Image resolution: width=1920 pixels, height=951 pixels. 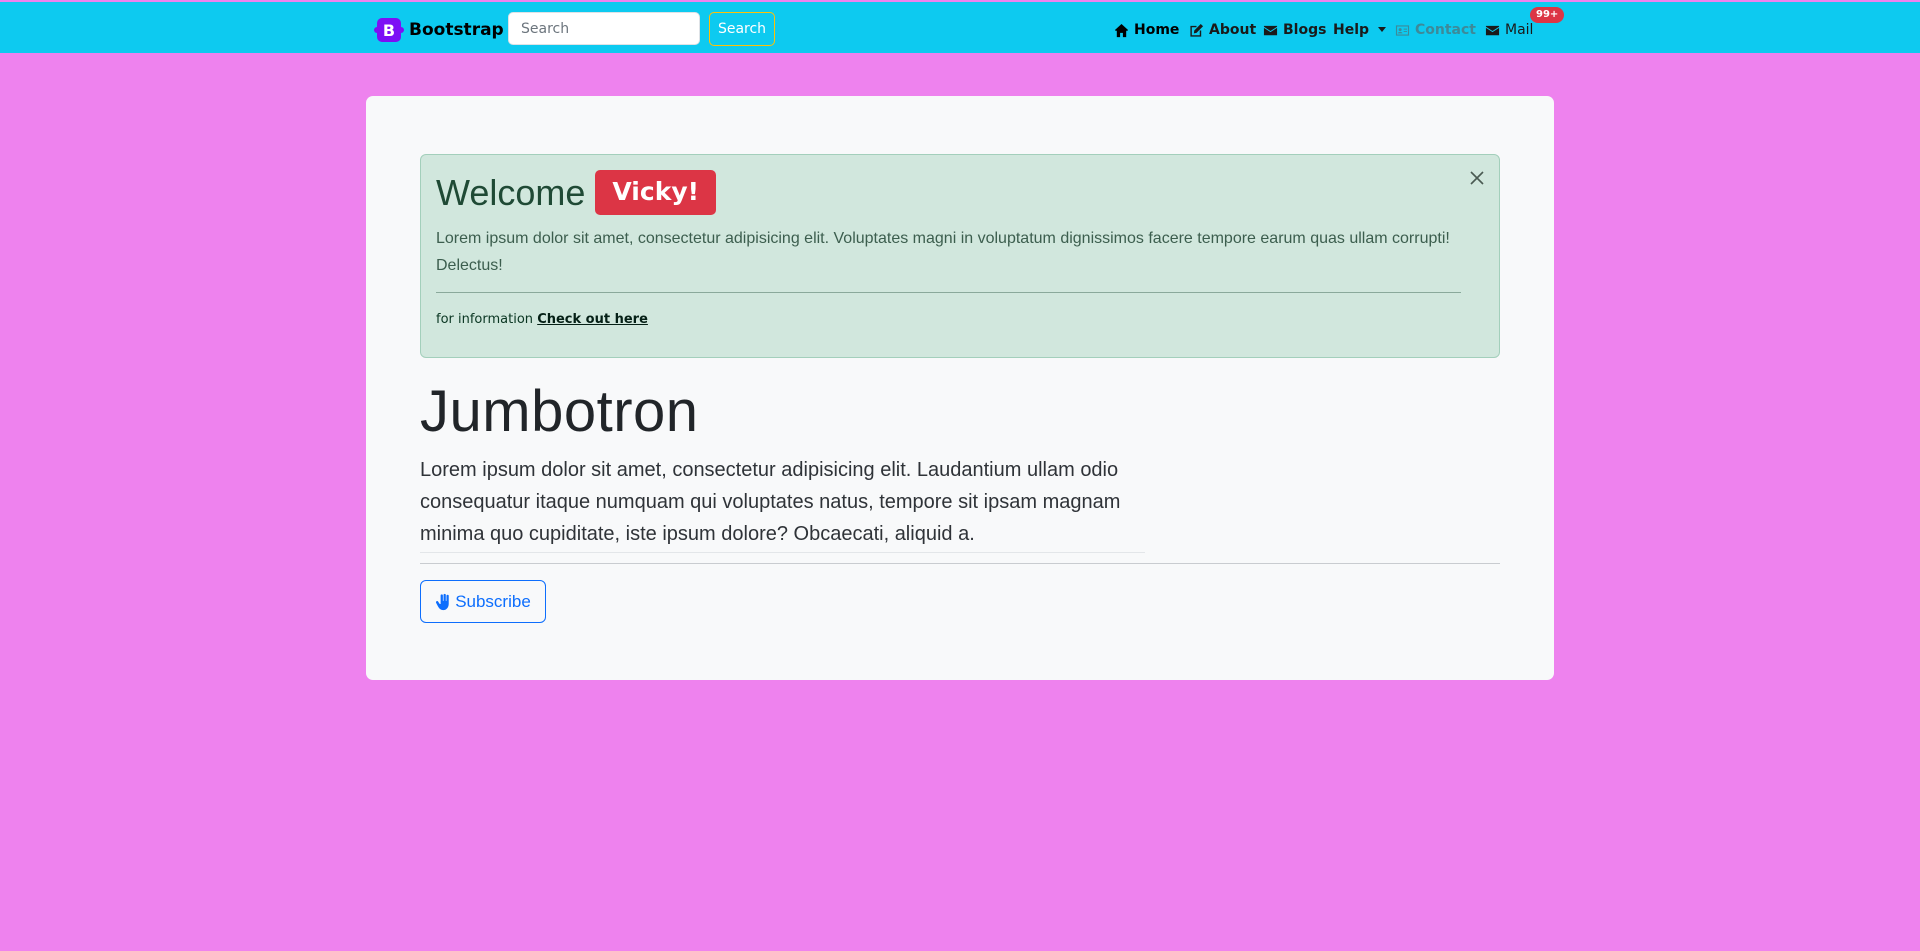 I want to click on brand-link: B Bootstrap, so click(x=439, y=30).